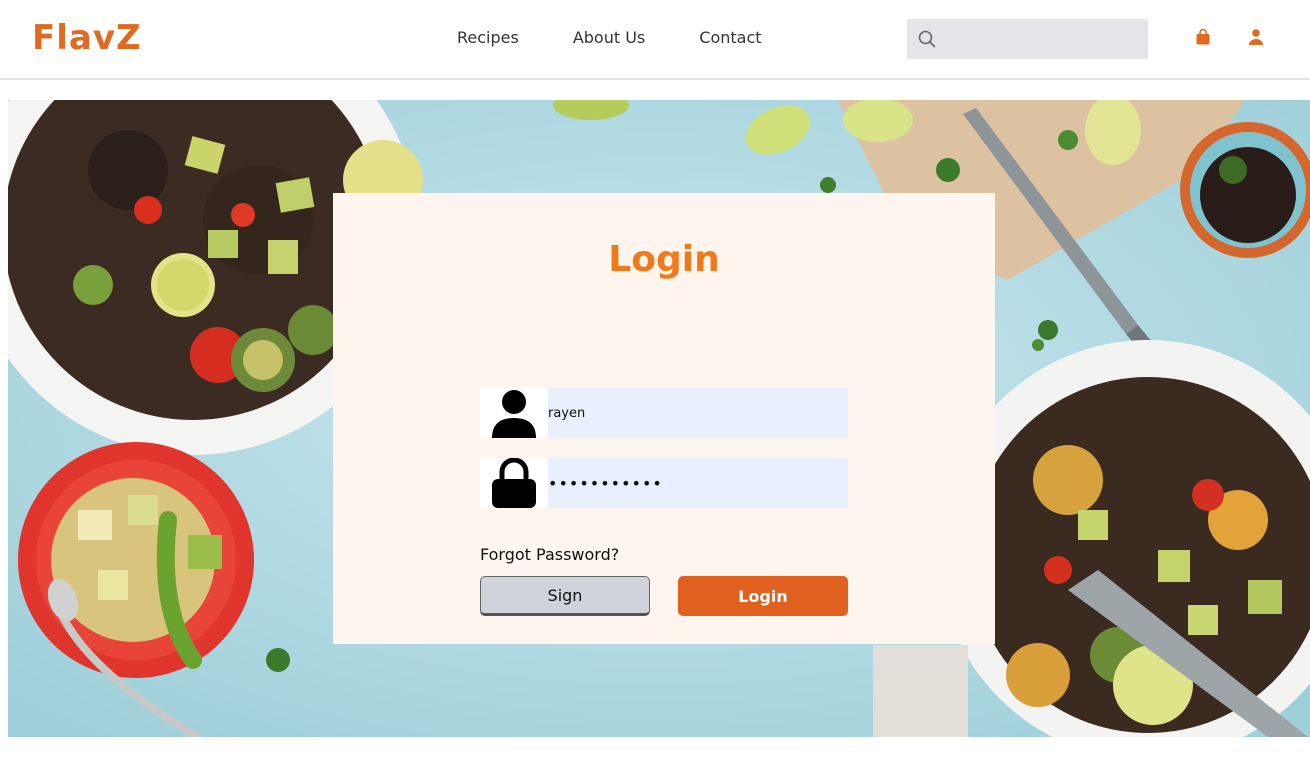 The image size is (1310, 757). I want to click on password-field, so click(664, 483).